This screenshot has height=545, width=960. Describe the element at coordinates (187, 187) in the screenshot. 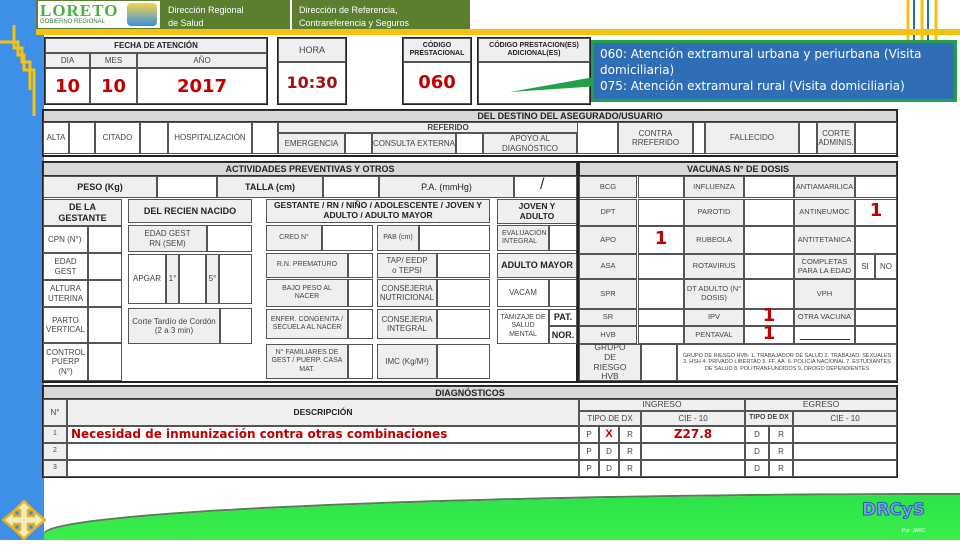

I see `peso-field` at that location.